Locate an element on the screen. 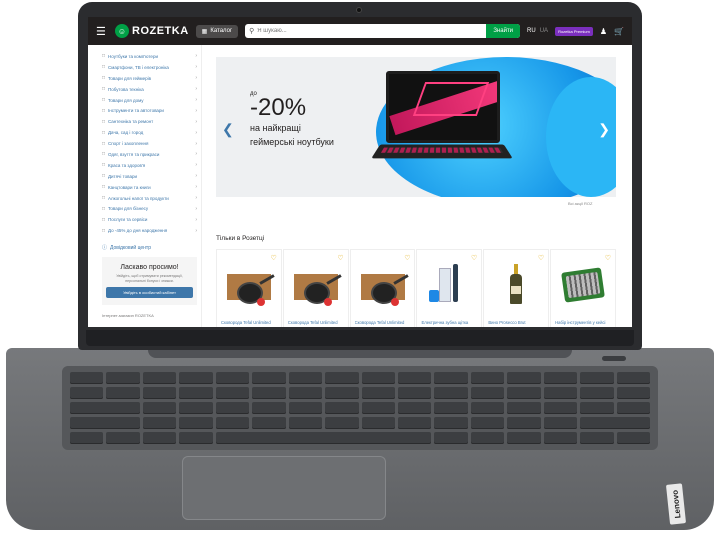 The height and width of the screenshot is (536, 720). product-card: ♡ Електрична зубна щітка is located at coordinates (449, 288).